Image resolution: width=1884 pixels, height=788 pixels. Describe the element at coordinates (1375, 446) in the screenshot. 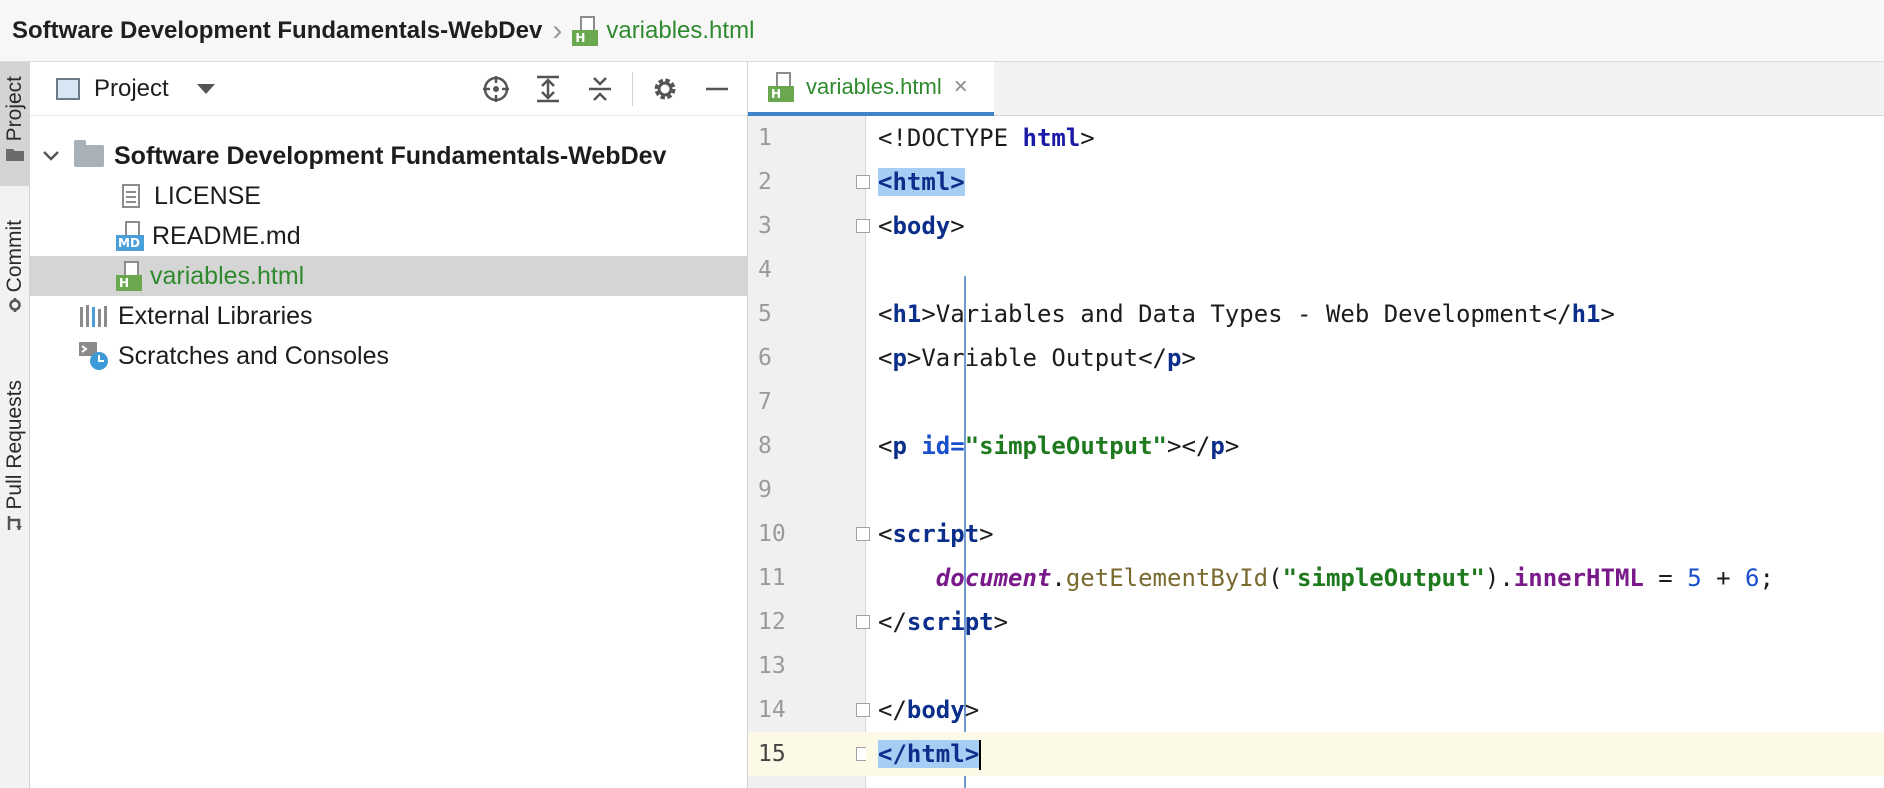

I see `code-line: <p id="simpleOutput"></p>` at that location.